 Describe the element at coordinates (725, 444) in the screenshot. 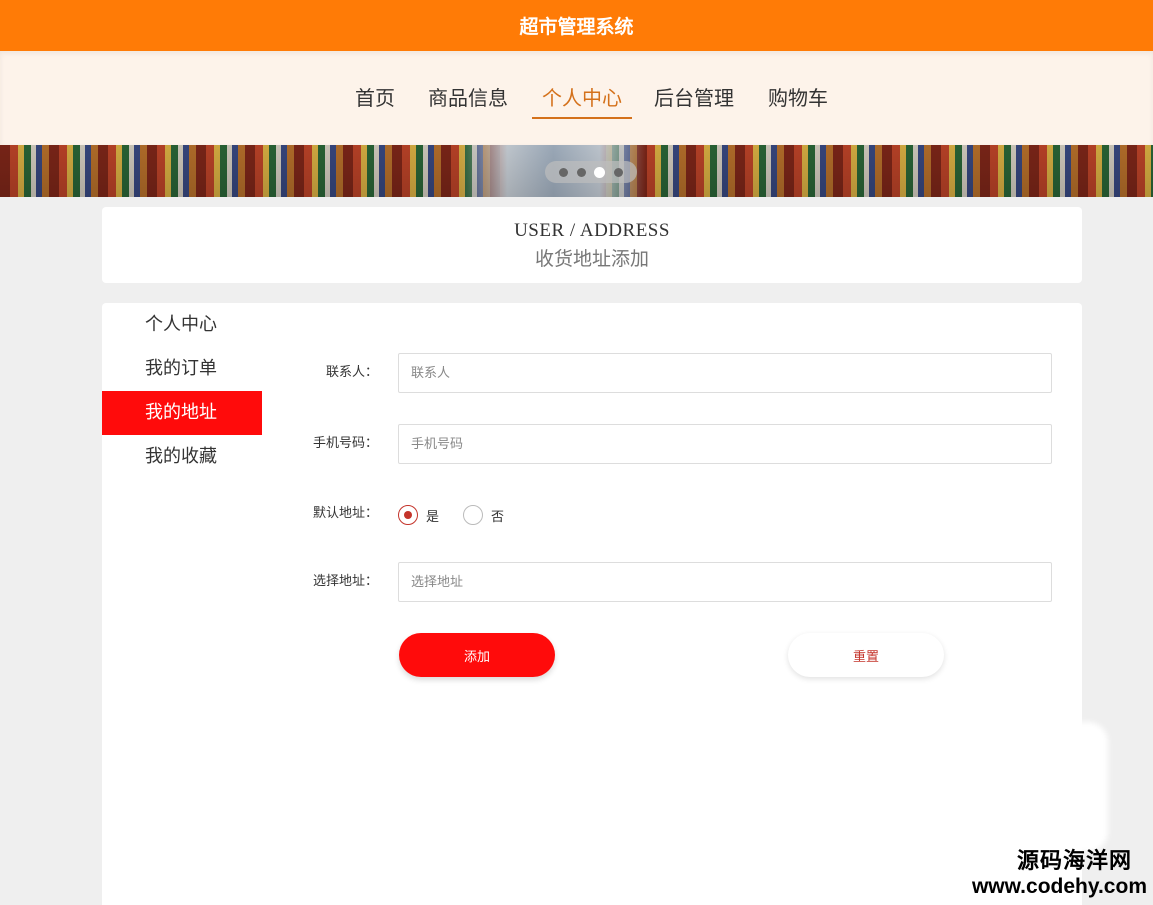

I see `phone-input` at that location.